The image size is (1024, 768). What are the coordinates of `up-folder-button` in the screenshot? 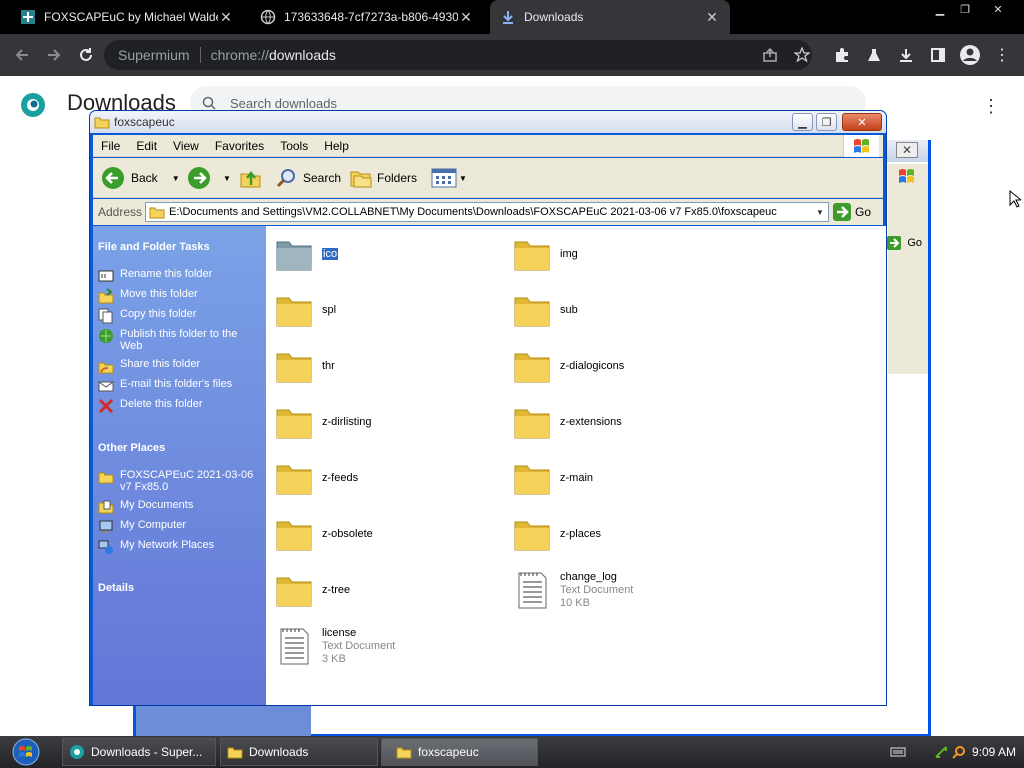 It's located at (251, 178).